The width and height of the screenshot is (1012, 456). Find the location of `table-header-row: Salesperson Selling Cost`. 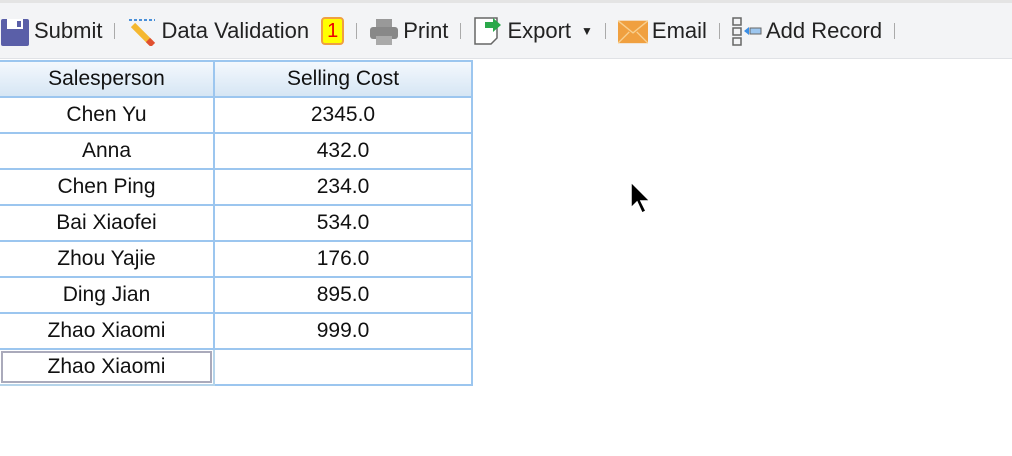

table-header-row: Salesperson Selling Cost is located at coordinates (236, 79).